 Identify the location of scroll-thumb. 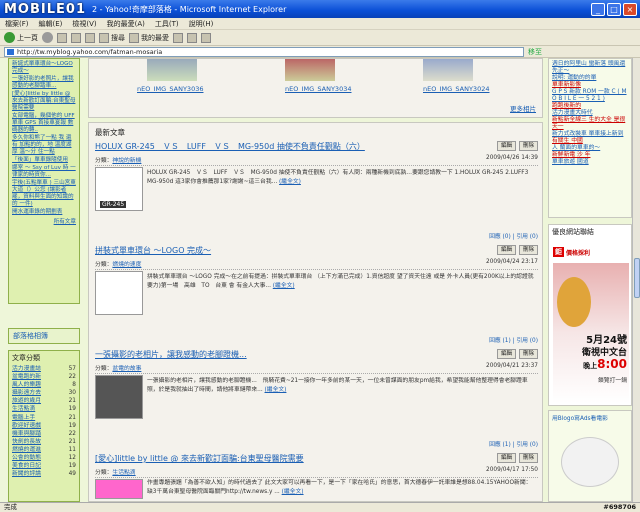
(637, 278).